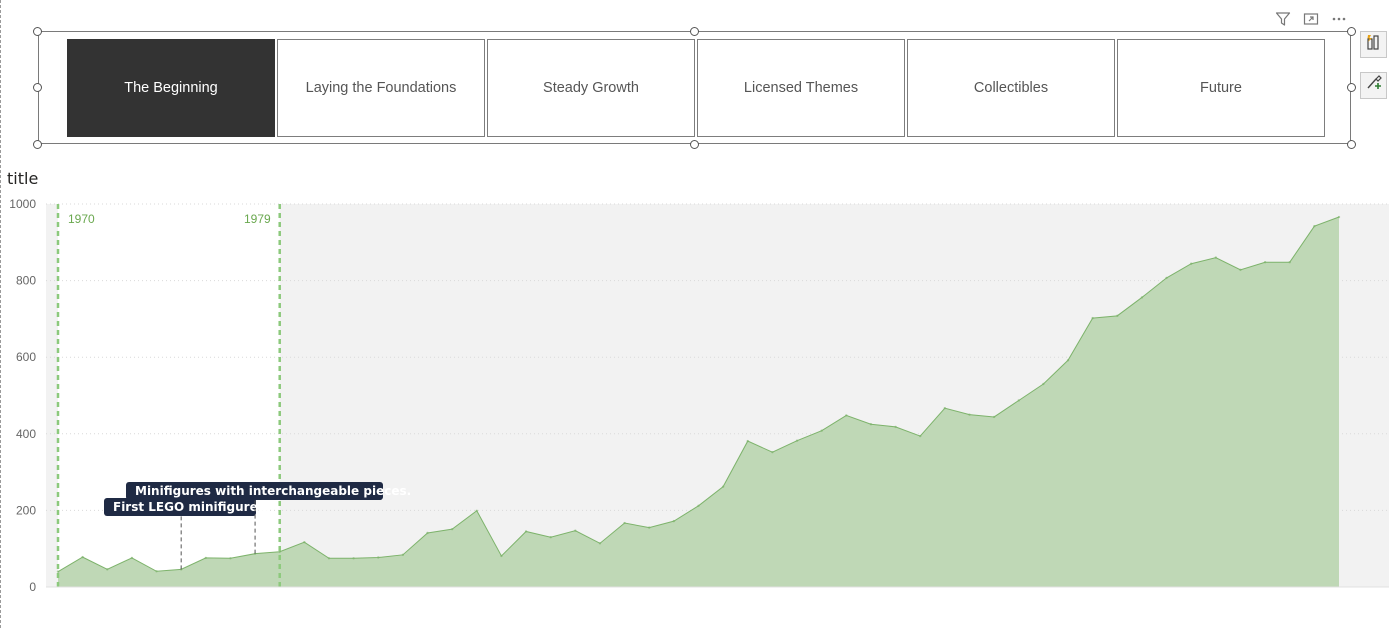 Image resolution: width=1389 pixels, height=628 pixels. Describe the element at coordinates (1351, 31) in the screenshot. I see `resize-handle-top-right` at that location.